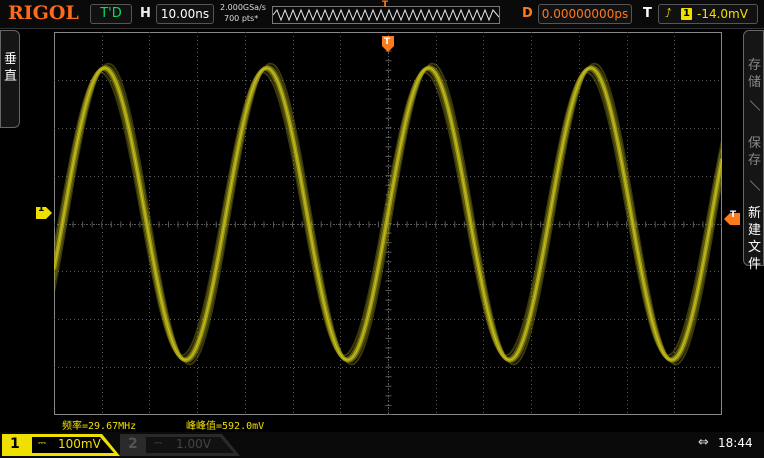 Image resolution: width=764 pixels, height=458 pixels. I want to click on trigger-position-marker: T, so click(388, 44).